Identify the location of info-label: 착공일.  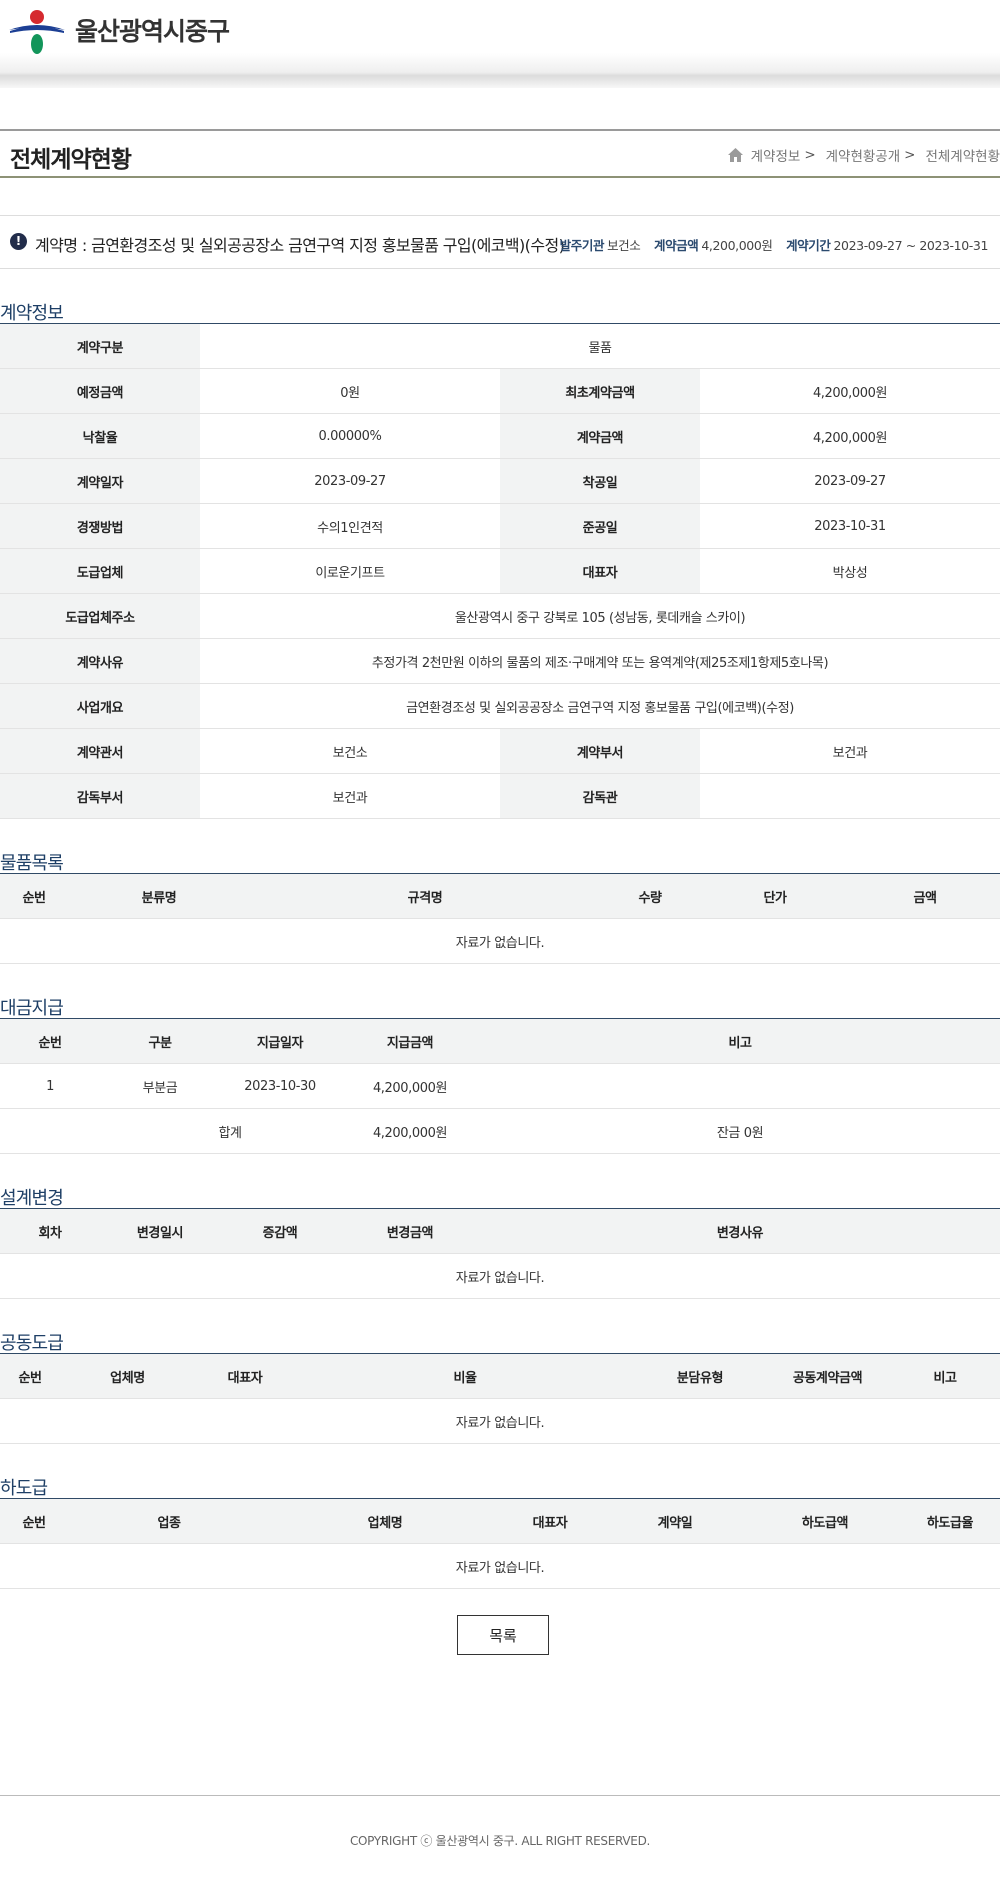
(600, 481).